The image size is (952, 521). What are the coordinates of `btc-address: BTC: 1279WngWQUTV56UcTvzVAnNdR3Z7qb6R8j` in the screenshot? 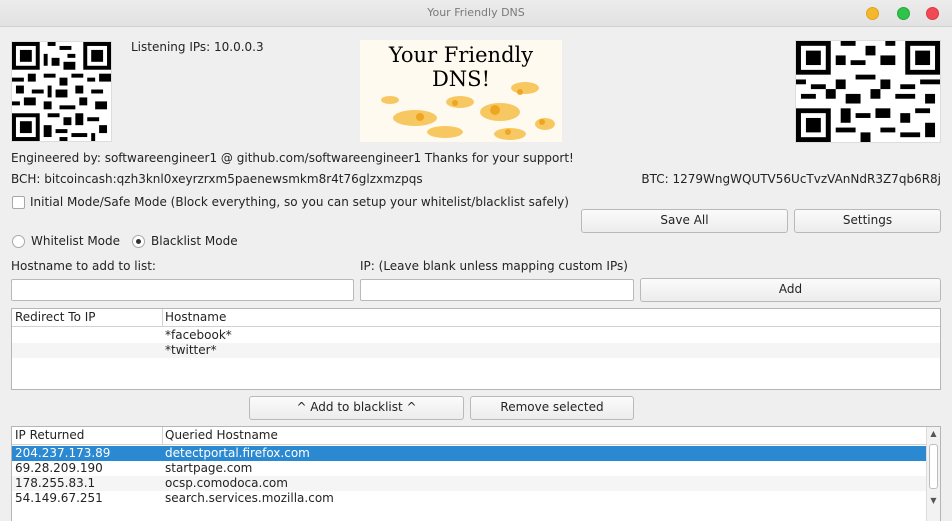 It's located at (791, 179).